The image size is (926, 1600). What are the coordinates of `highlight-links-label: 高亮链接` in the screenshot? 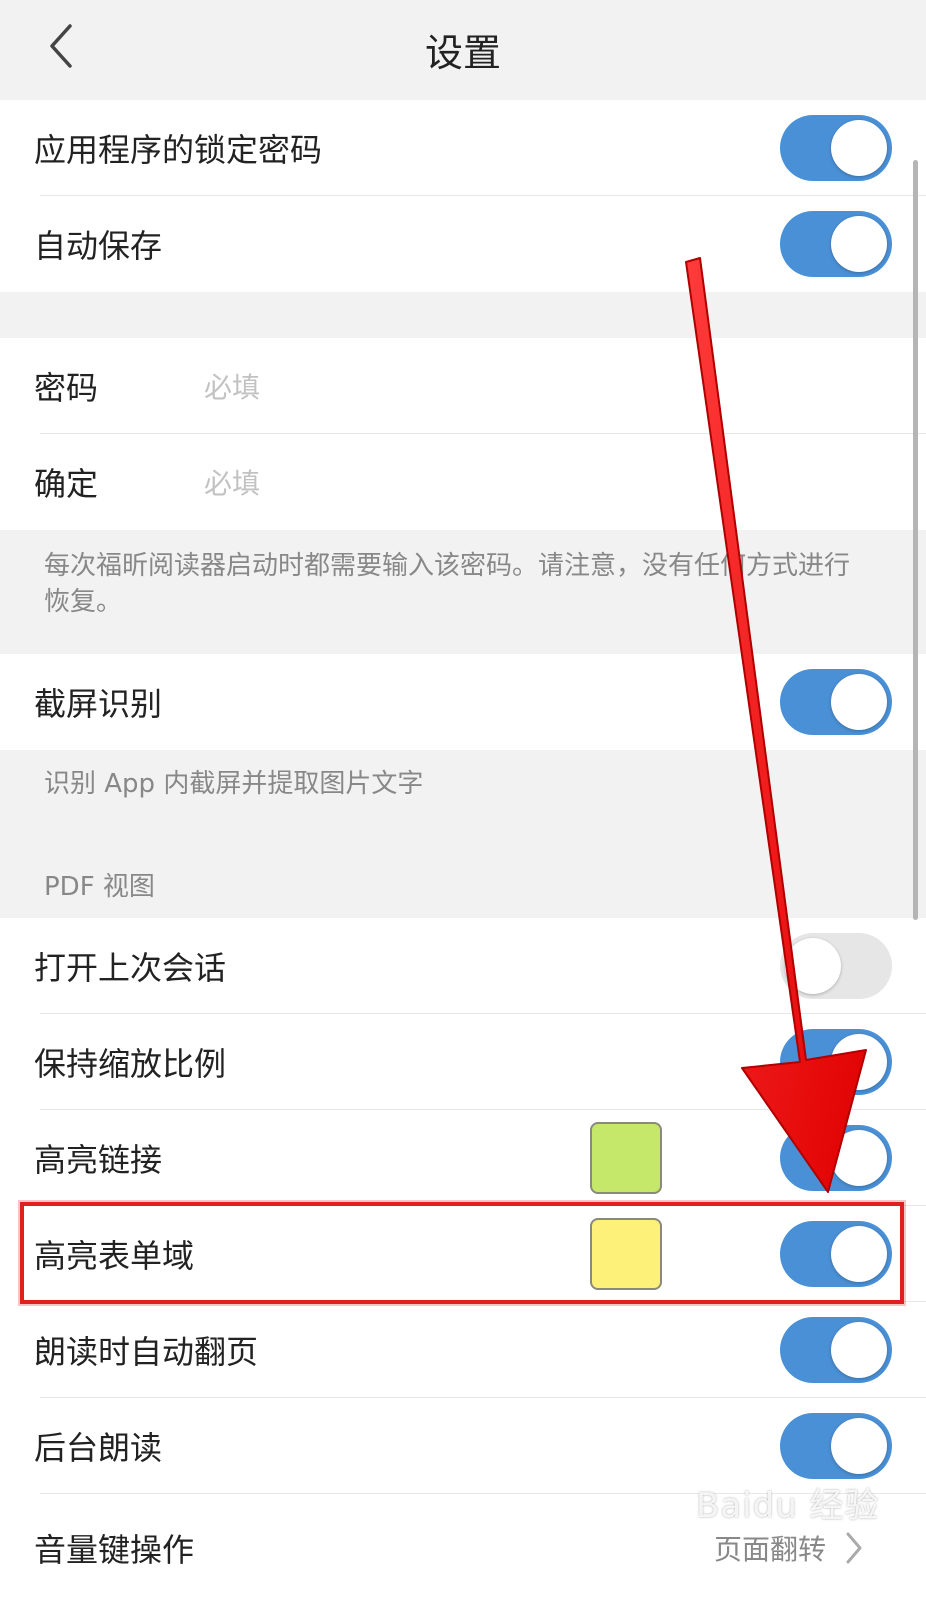 It's located at (98, 1160).